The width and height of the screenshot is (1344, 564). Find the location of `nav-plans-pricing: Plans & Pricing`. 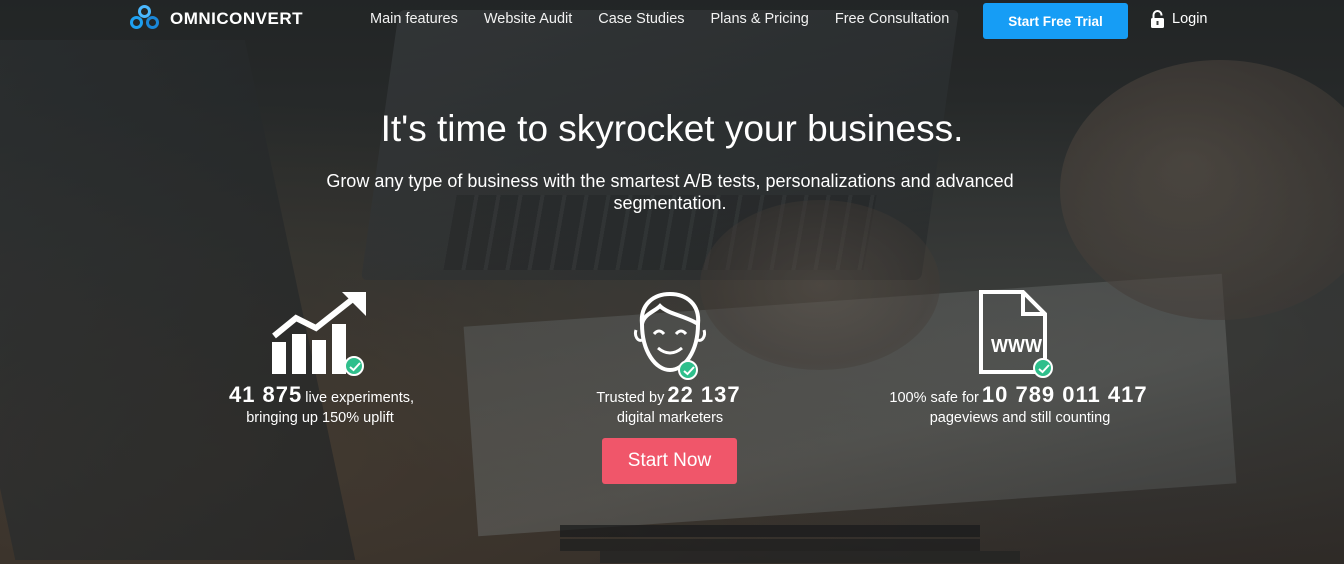

nav-plans-pricing: Plans & Pricing is located at coordinates (760, 19).